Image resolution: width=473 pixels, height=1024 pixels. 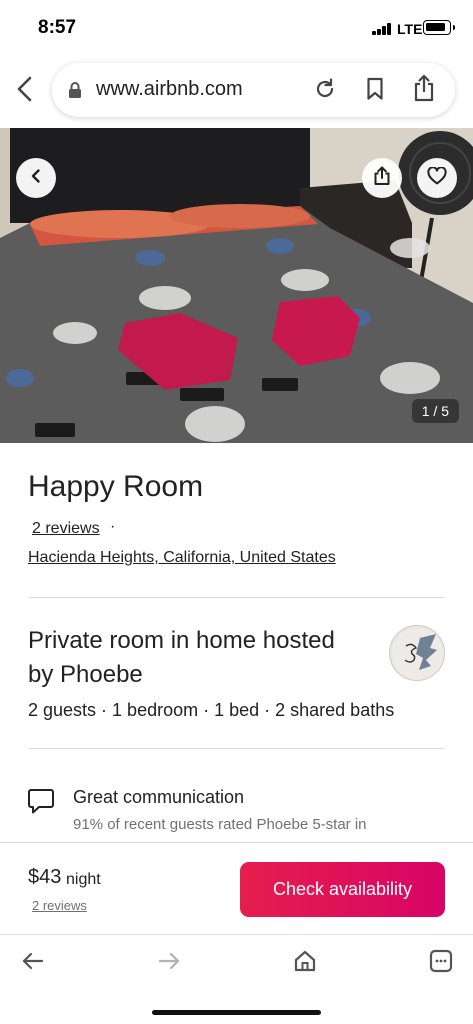 I want to click on address-bar: www.airbnb.com, so click(x=253, y=90).